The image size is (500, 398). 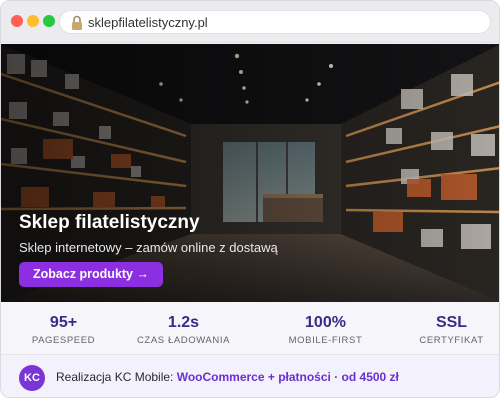 I want to click on stat-label: CERTYFIKAT, so click(x=451, y=340).